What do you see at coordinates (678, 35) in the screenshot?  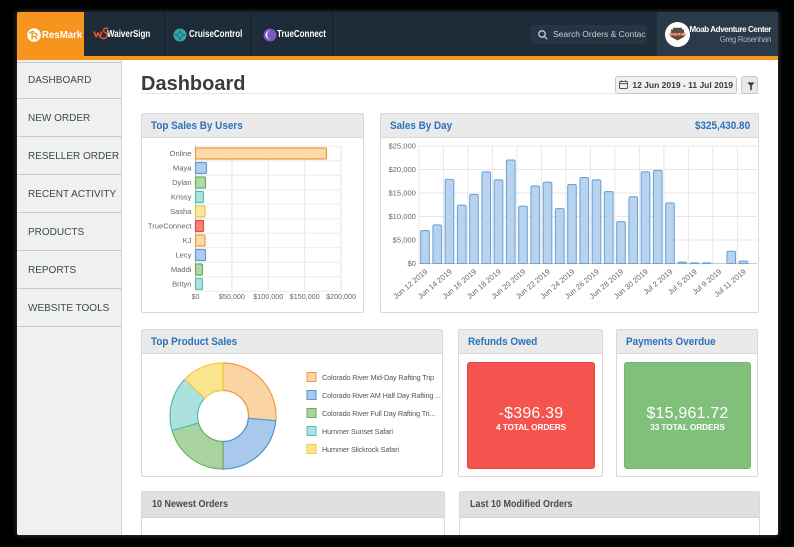 I see `svg-text: ADVENTURE` at bounding box center [678, 35].